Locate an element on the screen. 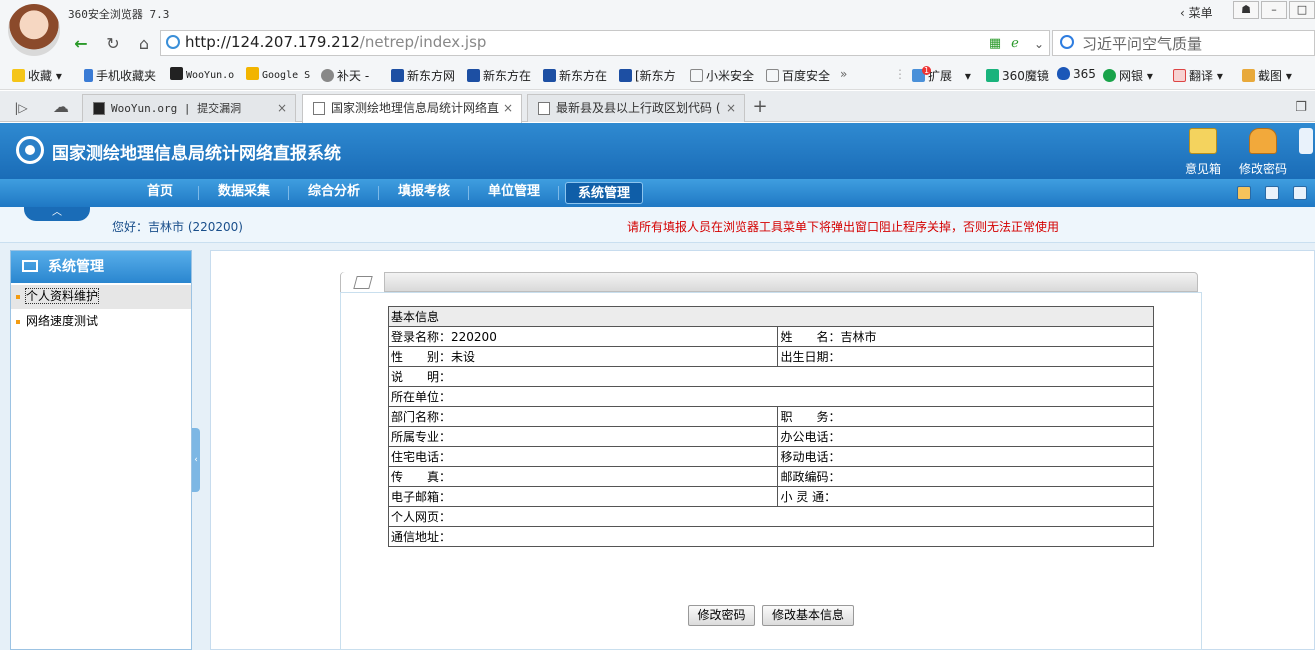 The width and height of the screenshot is (1315, 650). table-row: 传 真： 邮政编码： is located at coordinates (770, 476).